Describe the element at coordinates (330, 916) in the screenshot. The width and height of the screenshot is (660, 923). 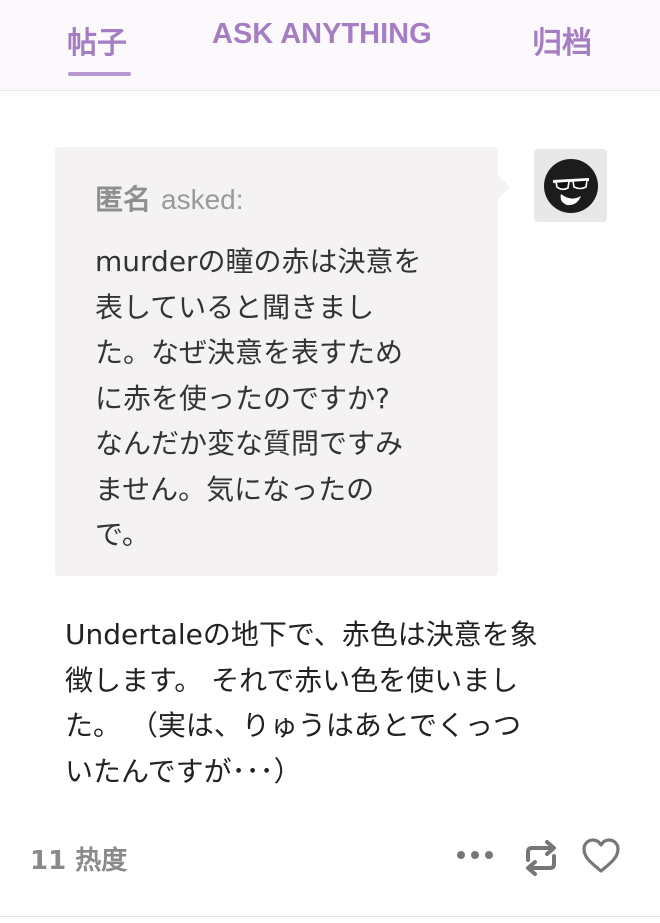
I see `divider` at that location.